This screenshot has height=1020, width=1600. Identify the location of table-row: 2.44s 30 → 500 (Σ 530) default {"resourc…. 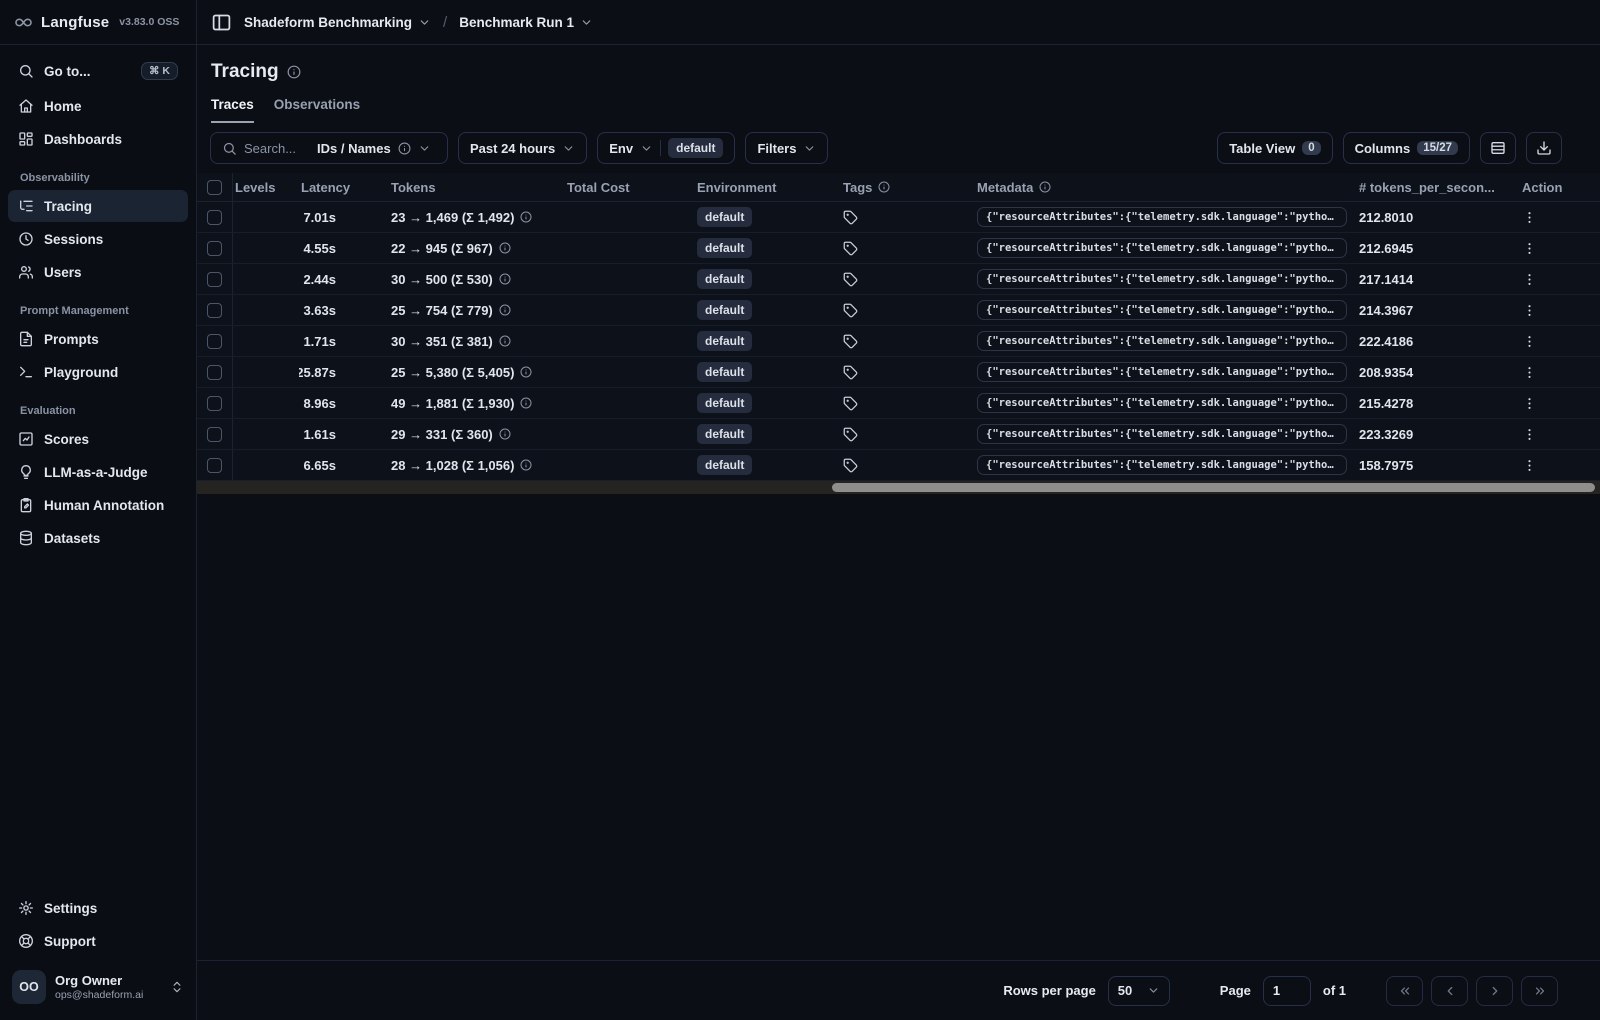
(898, 279).